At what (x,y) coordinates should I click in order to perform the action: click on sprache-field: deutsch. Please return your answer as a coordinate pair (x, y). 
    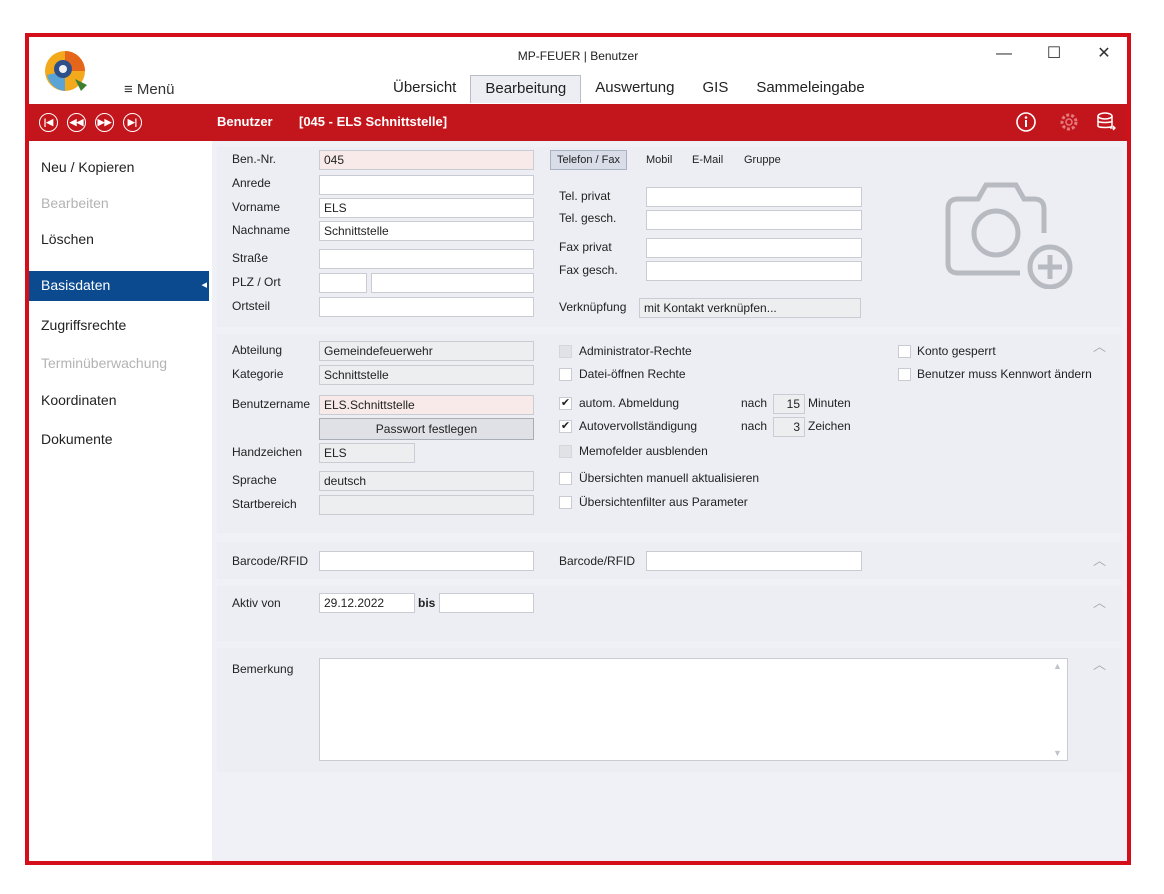
    Looking at the image, I should click on (426, 481).